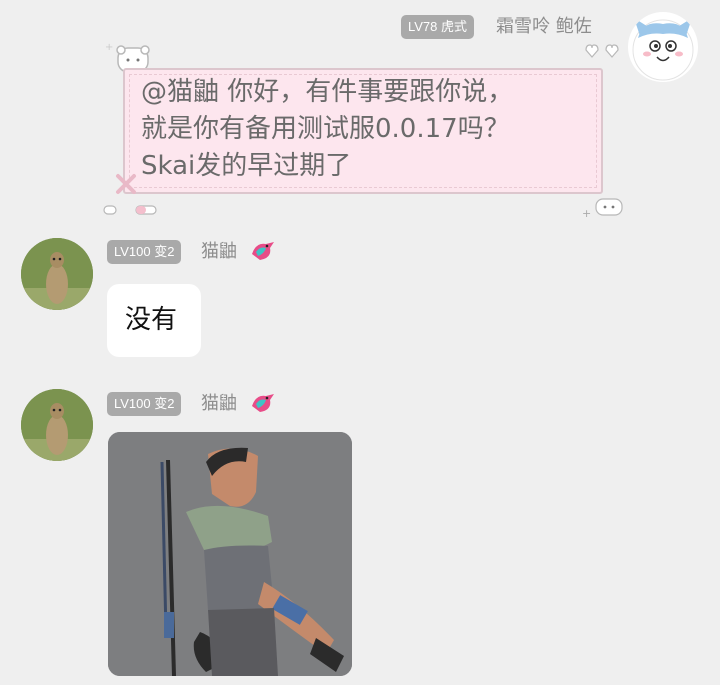 This screenshot has height=685, width=720. I want to click on image-message, so click(230, 554).